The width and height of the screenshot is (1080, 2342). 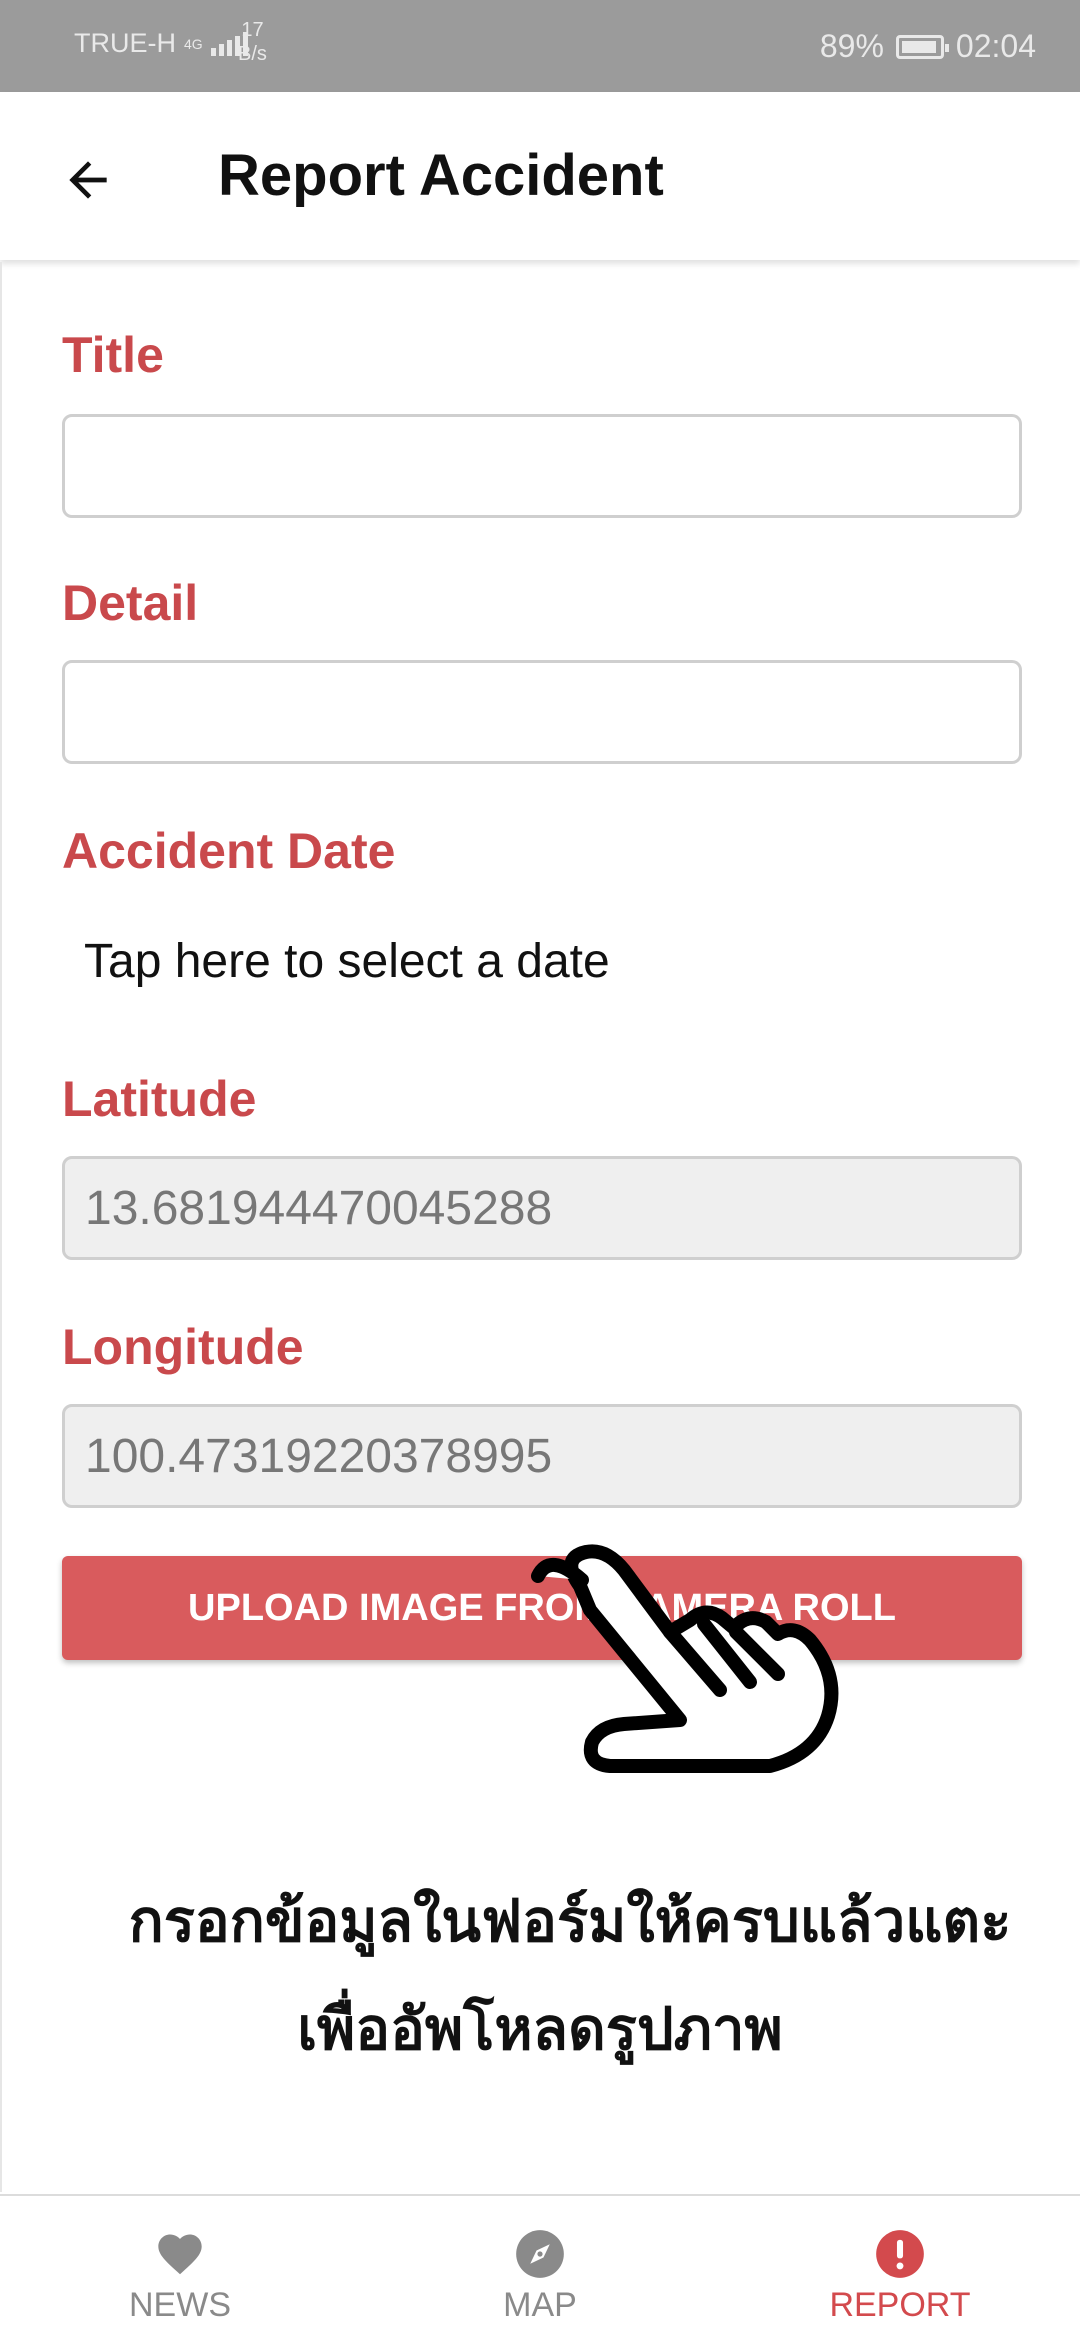 What do you see at coordinates (542, 1456) in the screenshot?
I see `longitude-field` at bounding box center [542, 1456].